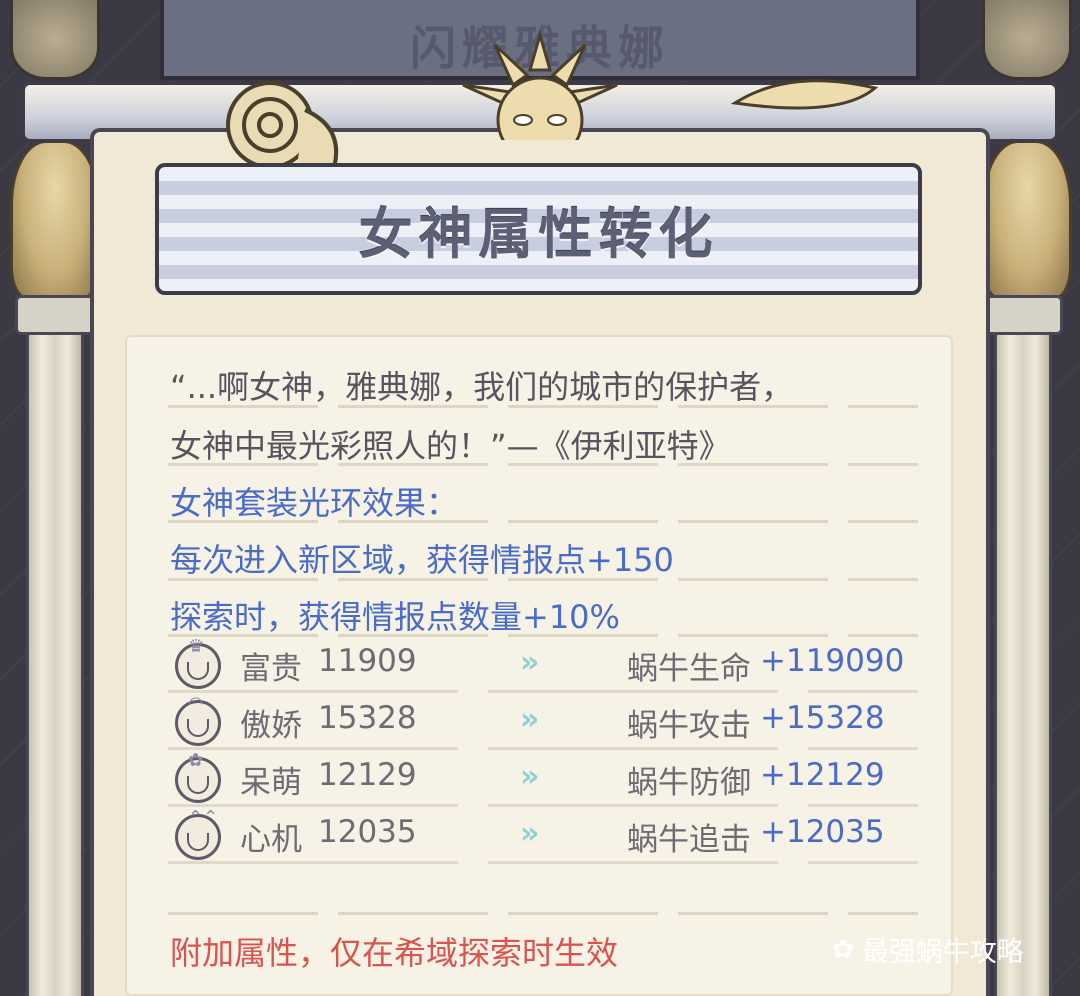 Image resolution: width=1080 pixels, height=996 pixels. What do you see at coordinates (689, 840) in the screenshot?
I see `stat-name: 蜗牛追击` at bounding box center [689, 840].